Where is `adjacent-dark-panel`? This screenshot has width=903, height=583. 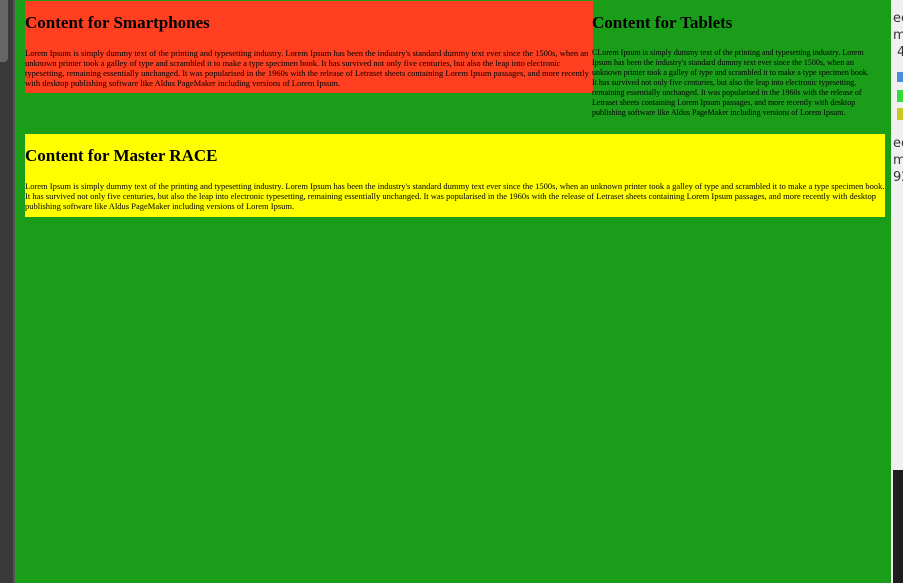 adjacent-dark-panel is located at coordinates (898, 526).